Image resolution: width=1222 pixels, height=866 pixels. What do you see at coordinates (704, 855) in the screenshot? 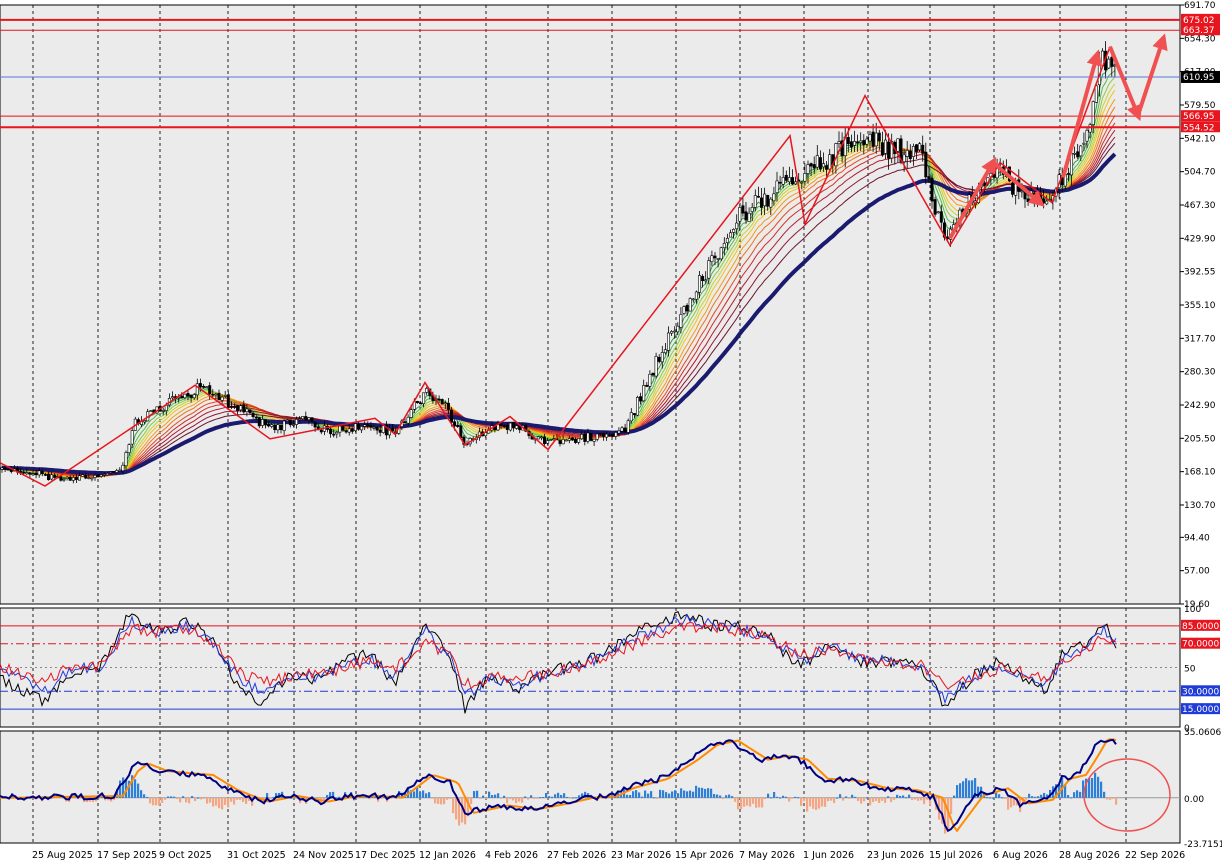
I see `x-tick-label: 15 Apr 2026` at bounding box center [704, 855].